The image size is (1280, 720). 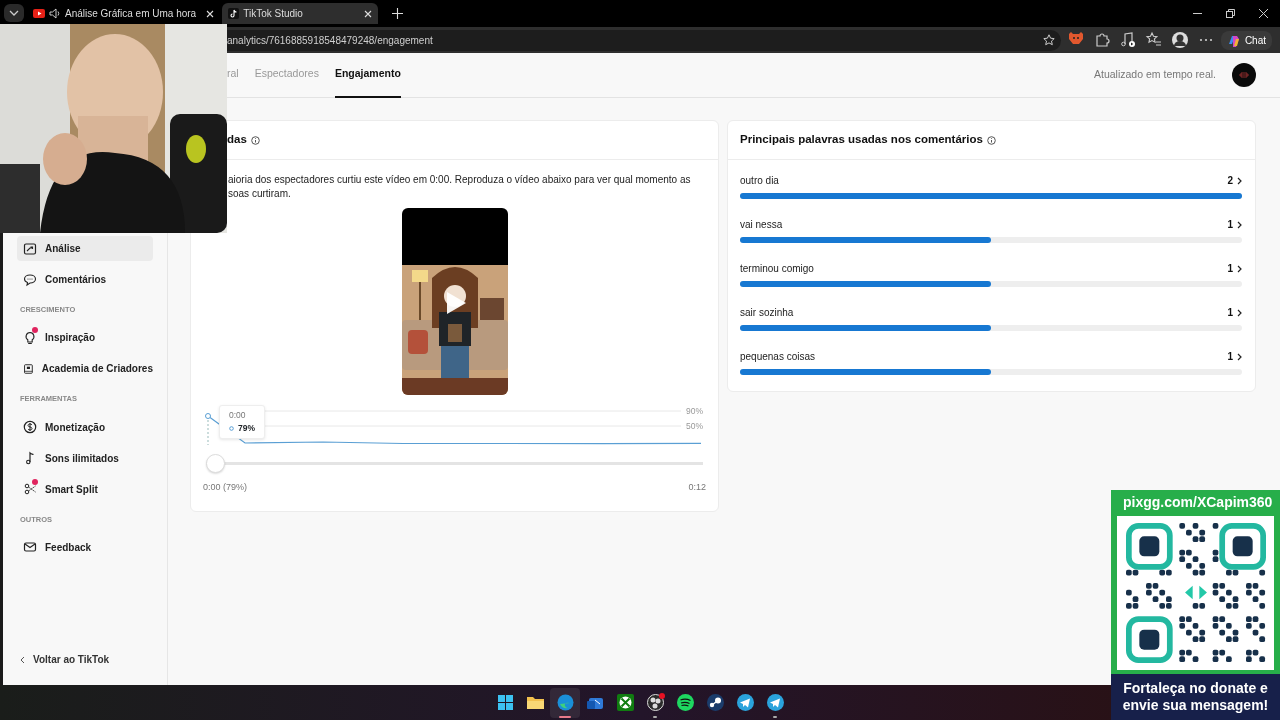 I want to click on spotify-icon, so click(x=685, y=702).